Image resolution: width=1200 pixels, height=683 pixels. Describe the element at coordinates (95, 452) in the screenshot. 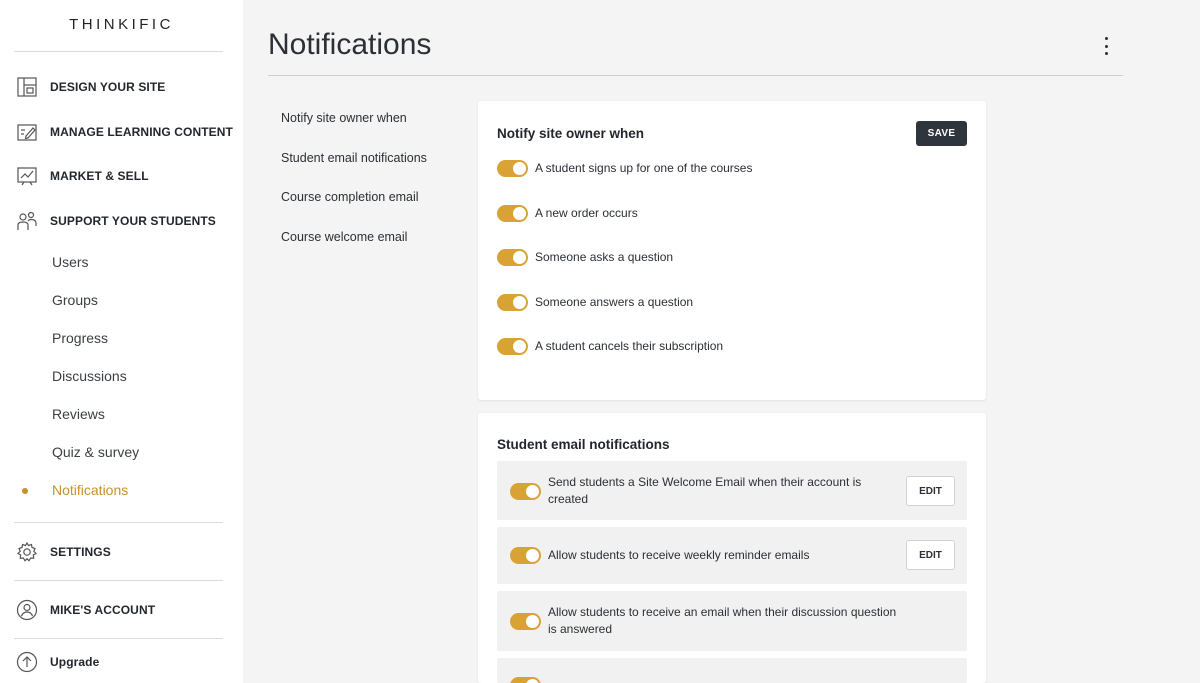

I see `sidebar-item-quiz-survey: Quiz & survey` at that location.